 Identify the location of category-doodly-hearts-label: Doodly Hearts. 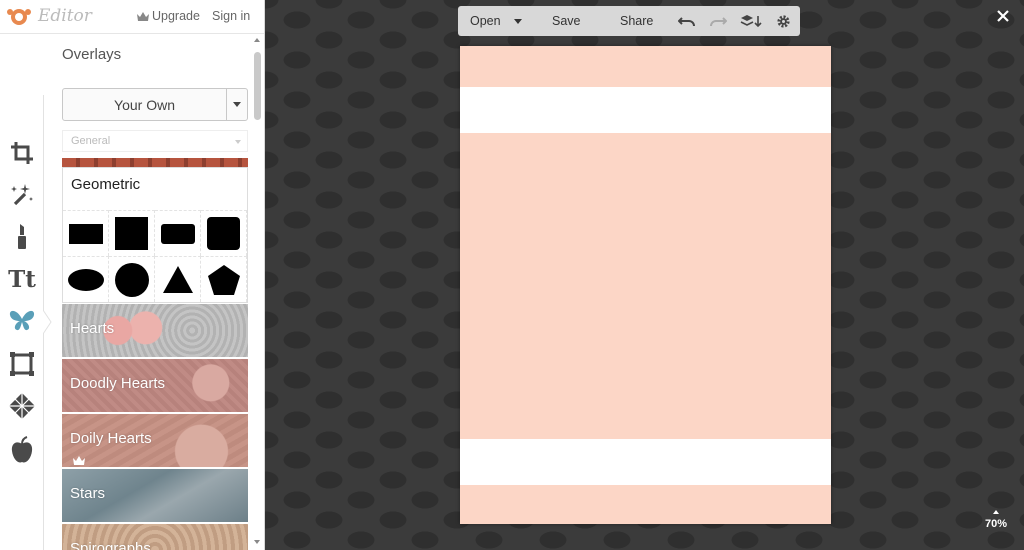
(118, 383).